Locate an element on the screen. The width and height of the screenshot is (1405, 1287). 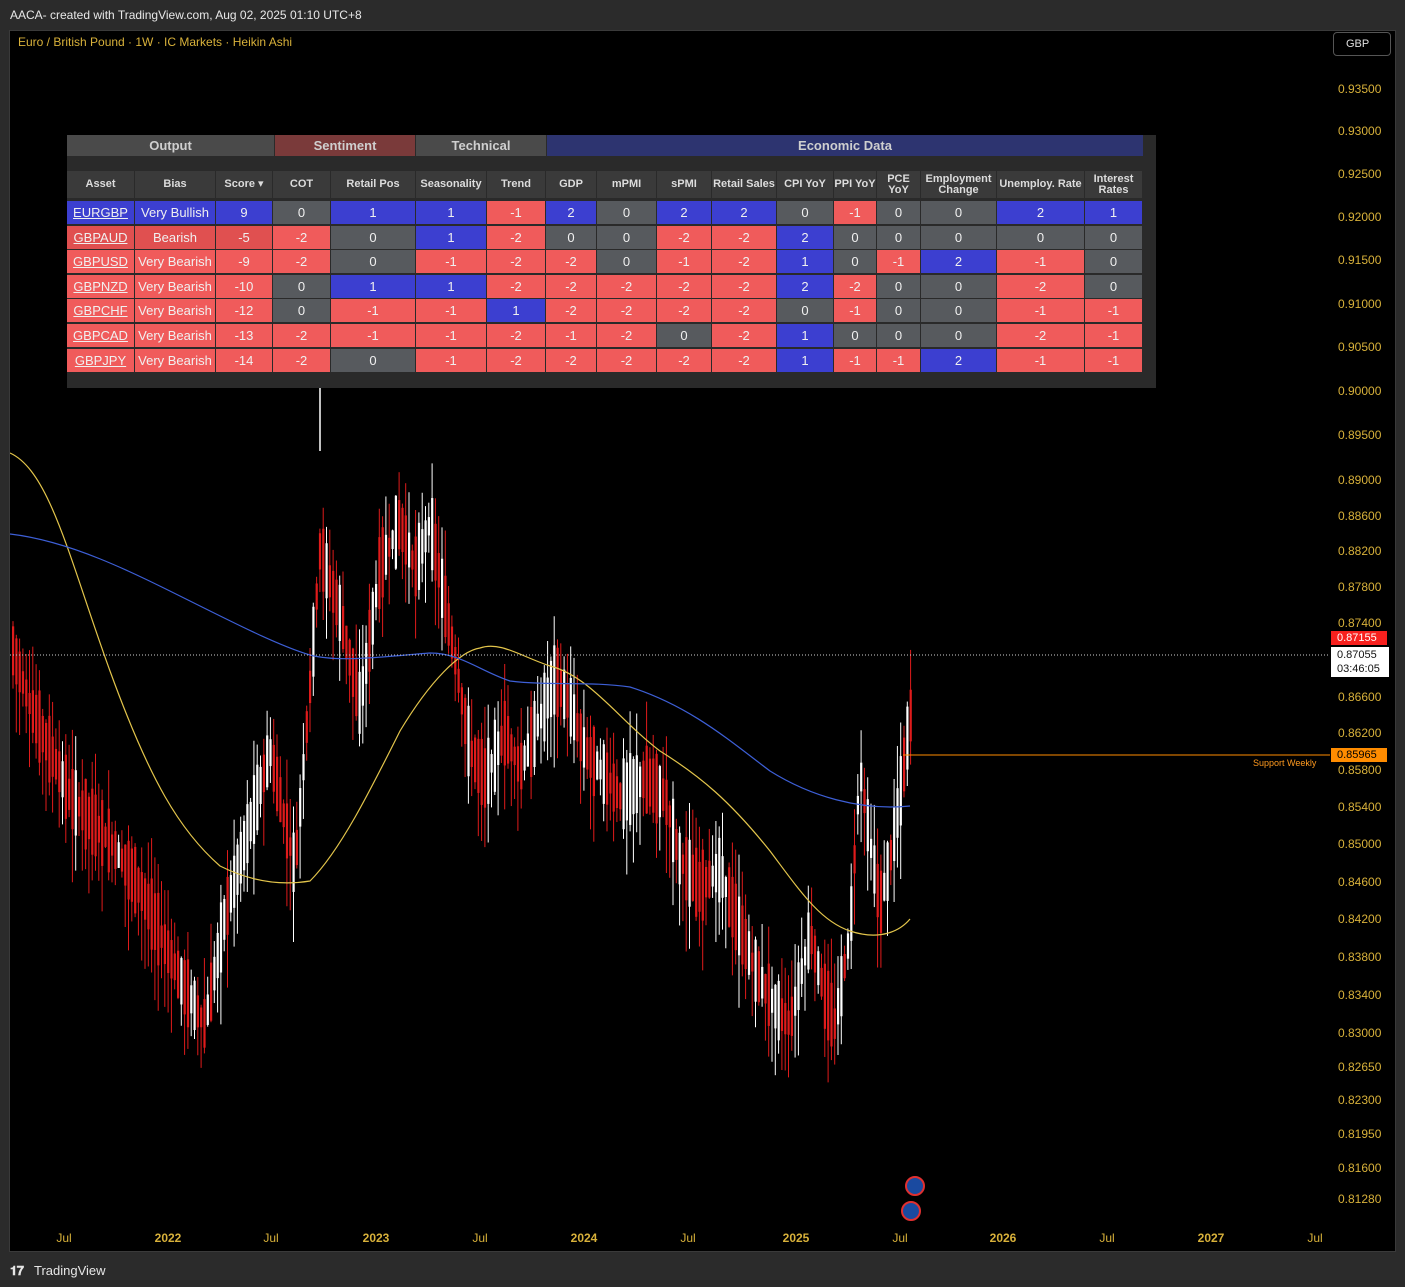
table-score-cell: -14 is located at coordinates (244, 360).